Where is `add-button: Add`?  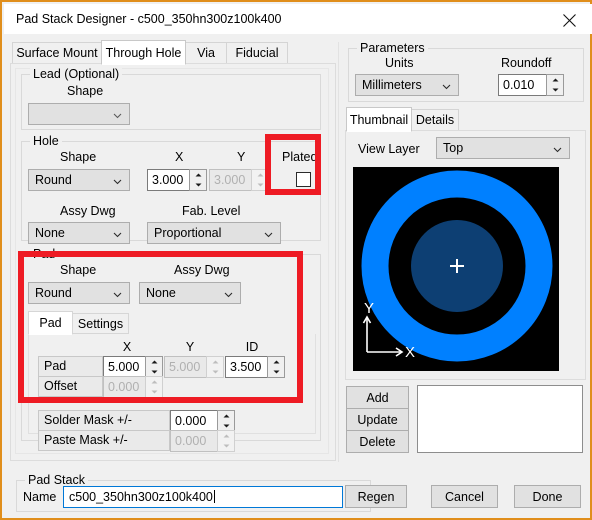 add-button: Add is located at coordinates (377, 397).